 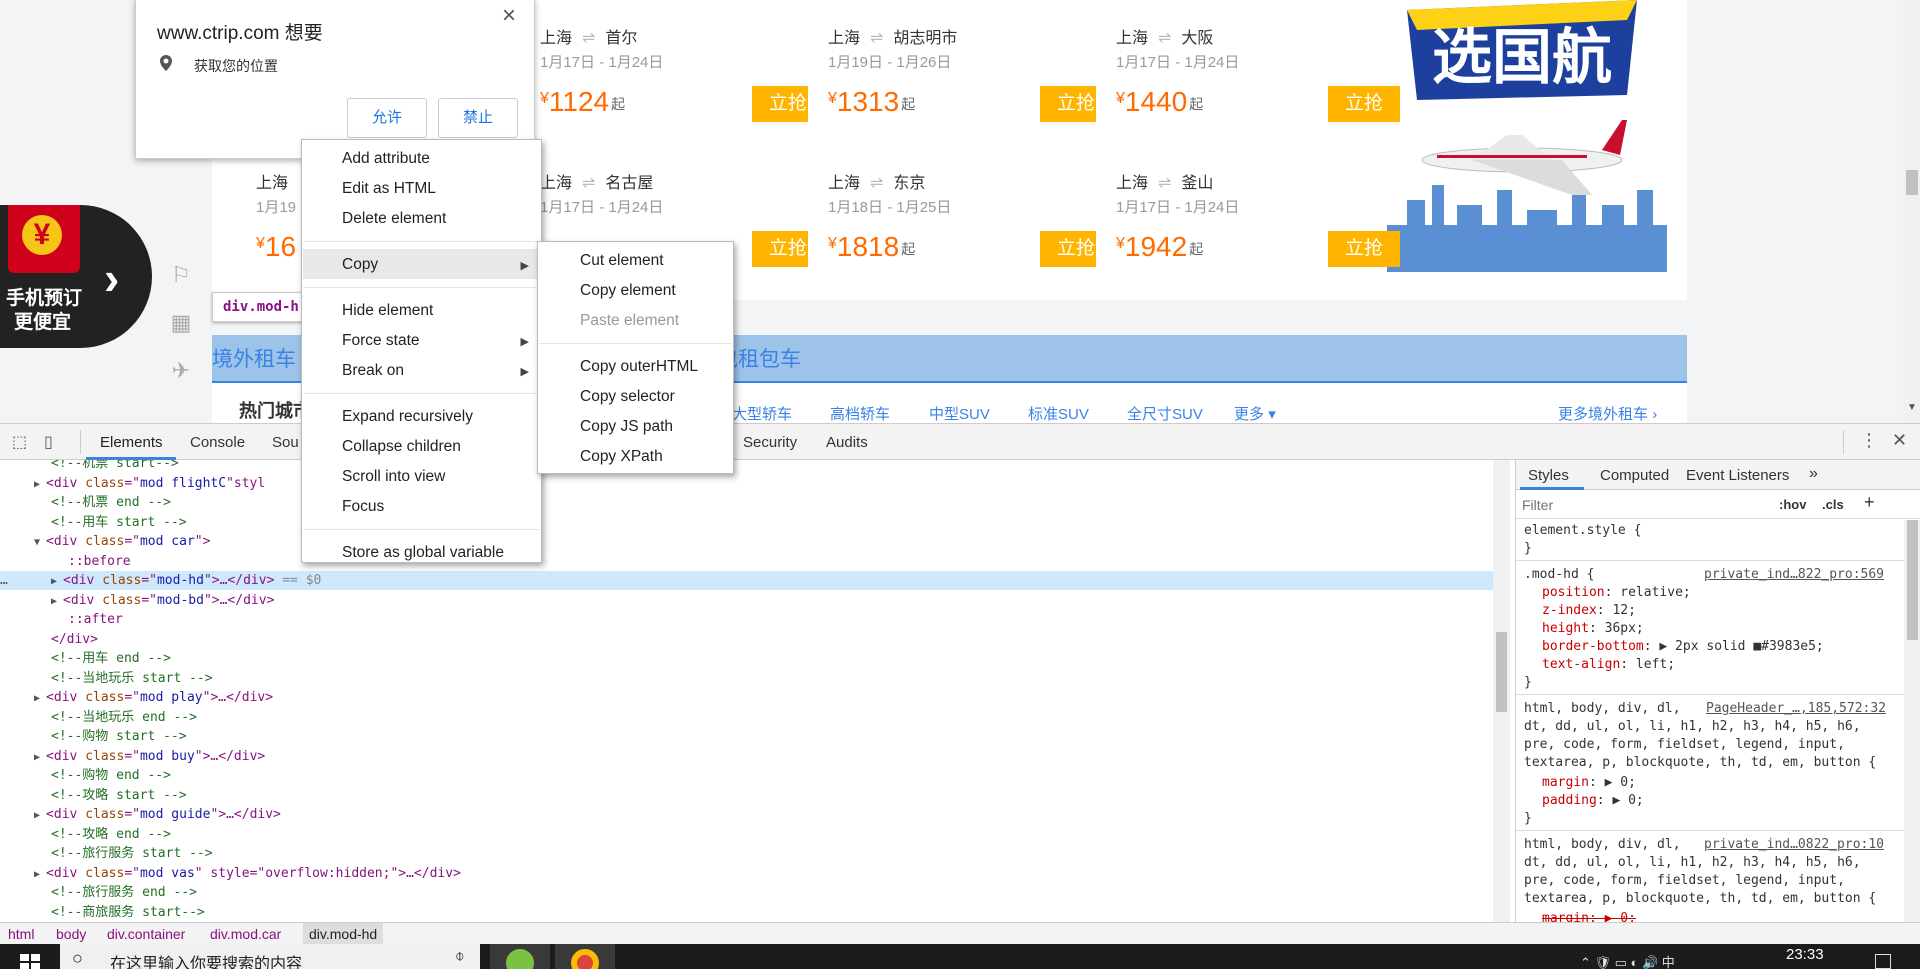 What do you see at coordinates (639, 367) in the screenshot?
I see `copy-menu-item: Copy outerHTML` at bounding box center [639, 367].